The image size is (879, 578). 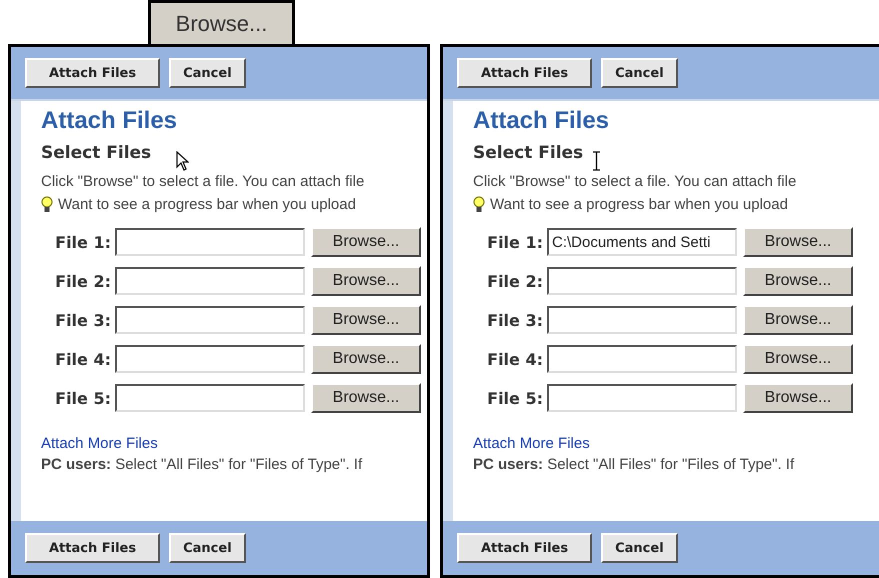 What do you see at coordinates (642, 242) in the screenshot?
I see `file-path-field: C:\Documents and Setti` at bounding box center [642, 242].